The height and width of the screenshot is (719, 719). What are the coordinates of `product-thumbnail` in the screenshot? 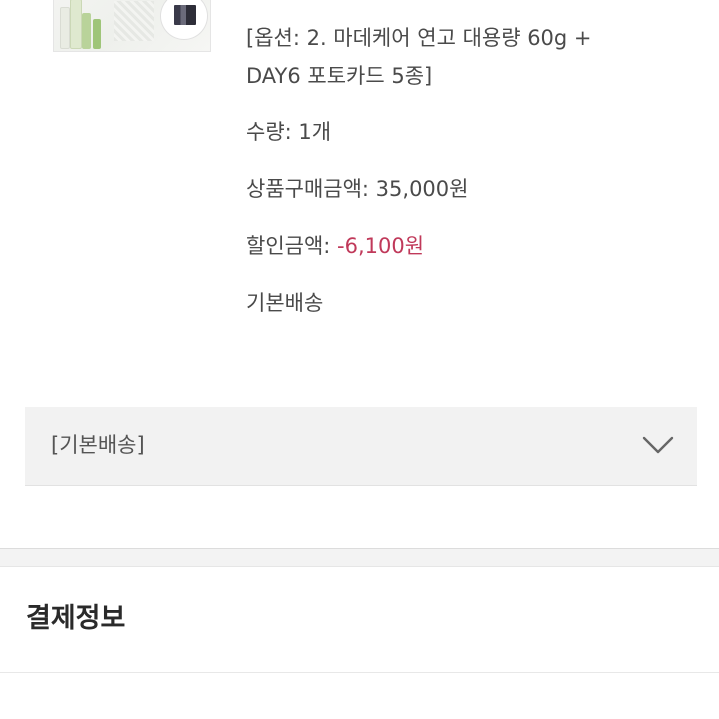 It's located at (132, 26).